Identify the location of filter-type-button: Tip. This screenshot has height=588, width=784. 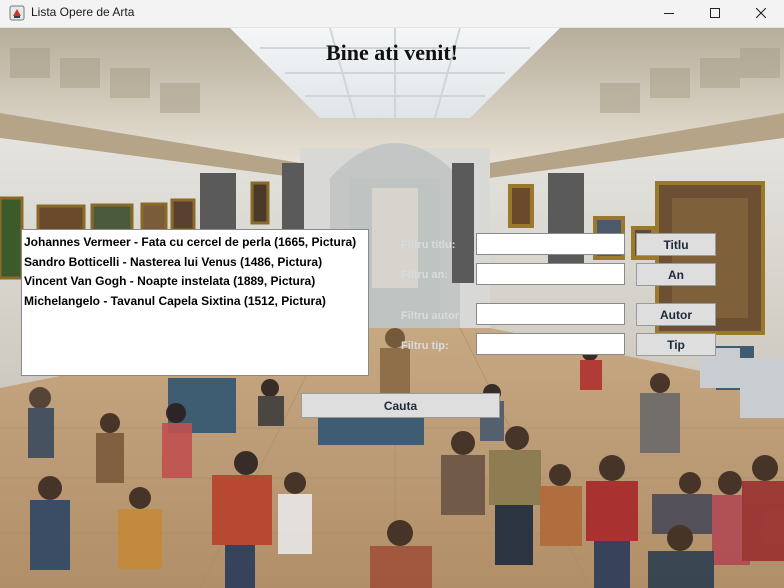
(676, 344).